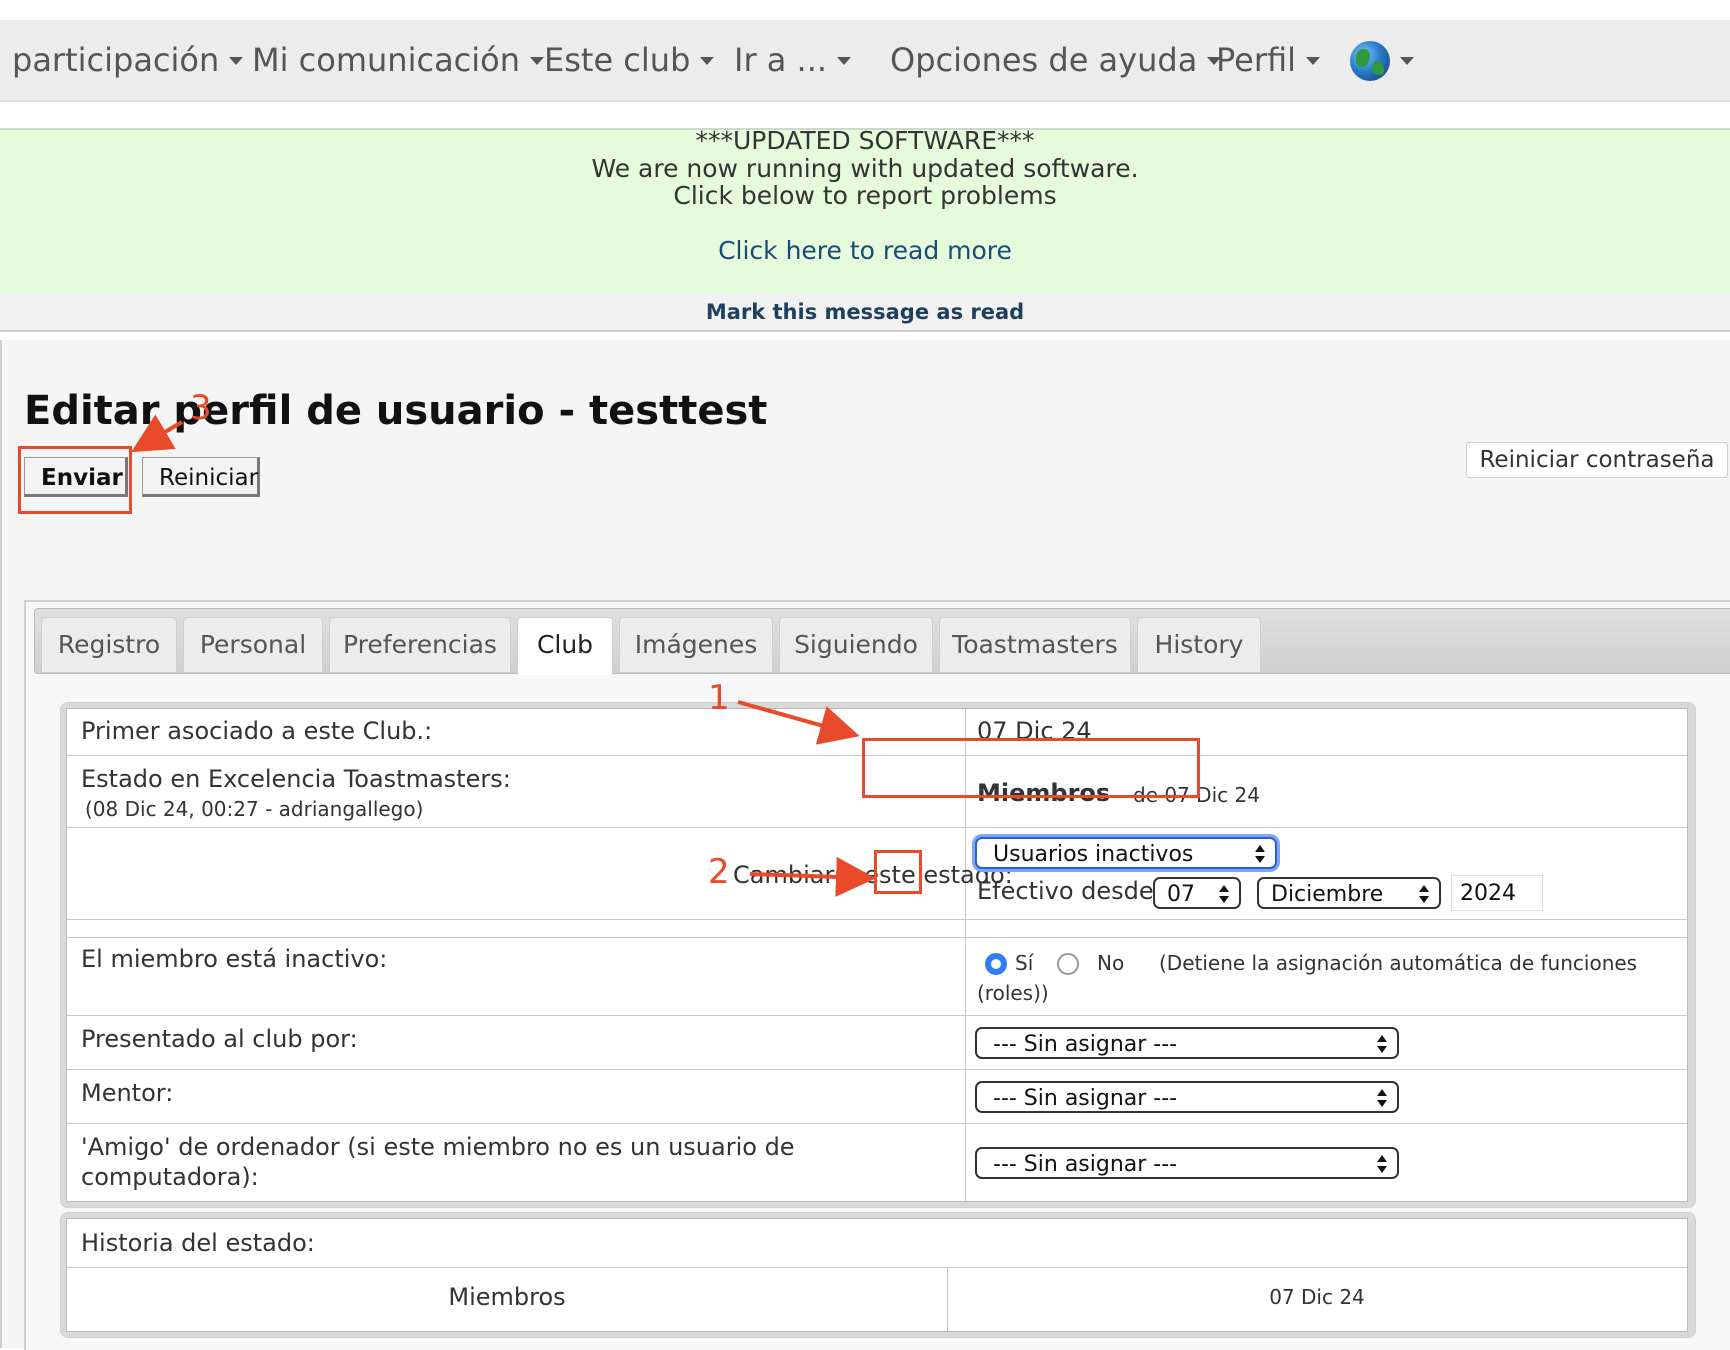 This screenshot has width=1730, height=1350. I want to click on read-more-link: Click here to read more, so click(865, 250).